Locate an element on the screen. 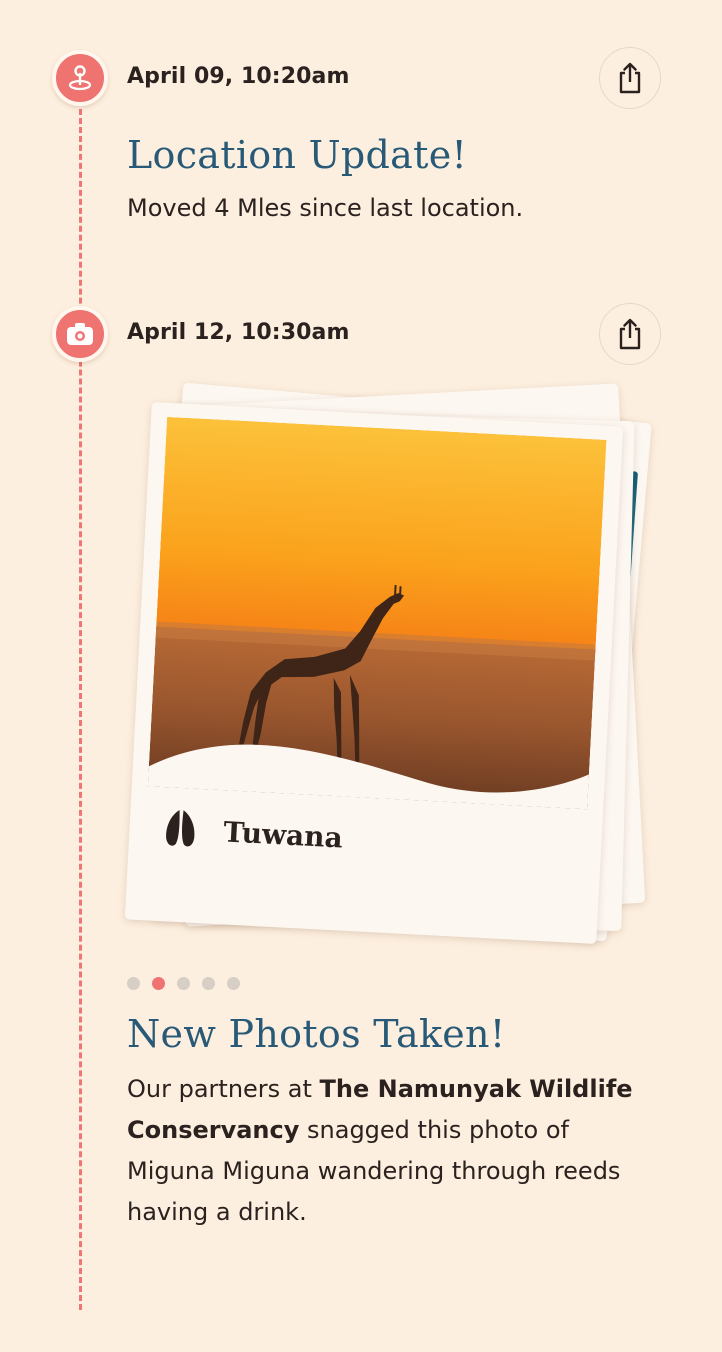 The height and width of the screenshot is (1352, 722). hoof-print-icon is located at coordinates (180, 828).